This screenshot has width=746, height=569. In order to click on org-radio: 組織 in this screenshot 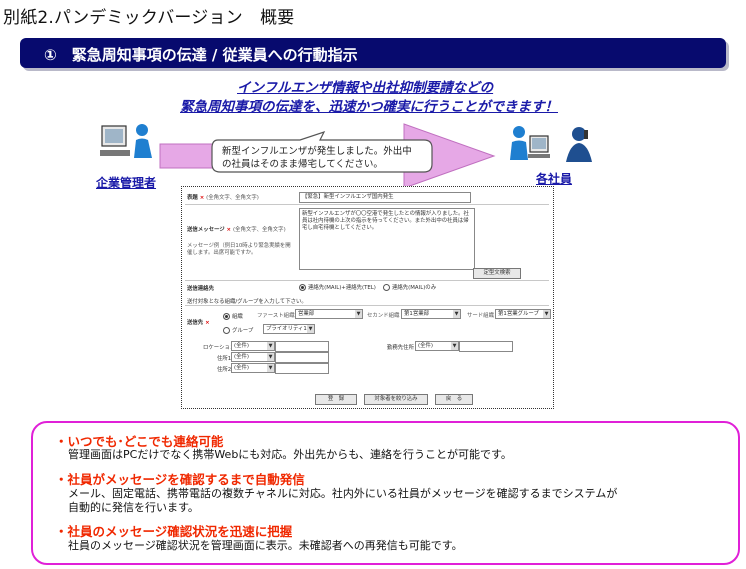, I will do `click(233, 316)`.